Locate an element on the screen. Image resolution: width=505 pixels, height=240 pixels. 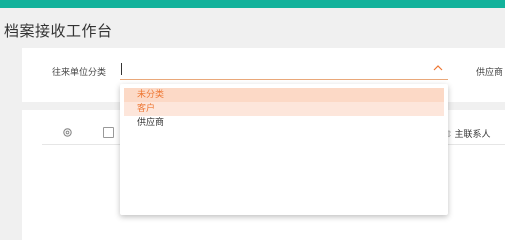
option-customer: 客户 is located at coordinates (284, 109).